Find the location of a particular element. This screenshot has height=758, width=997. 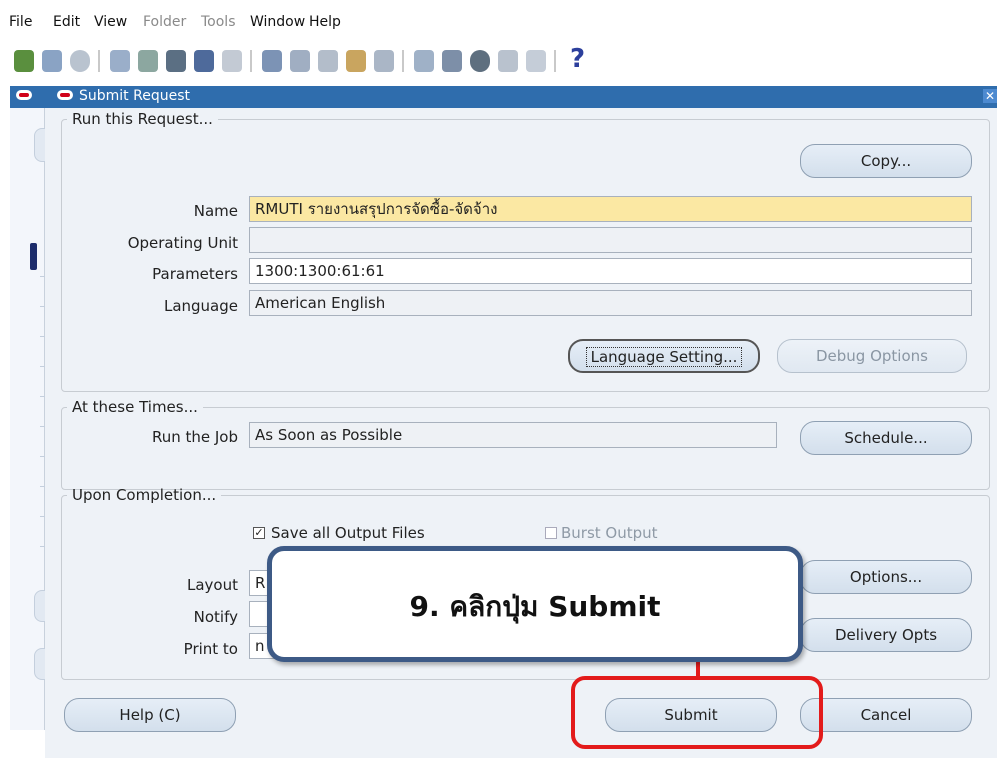

instruction-callout: 9. คลิกปุ่ม Submit is located at coordinates (535, 604).